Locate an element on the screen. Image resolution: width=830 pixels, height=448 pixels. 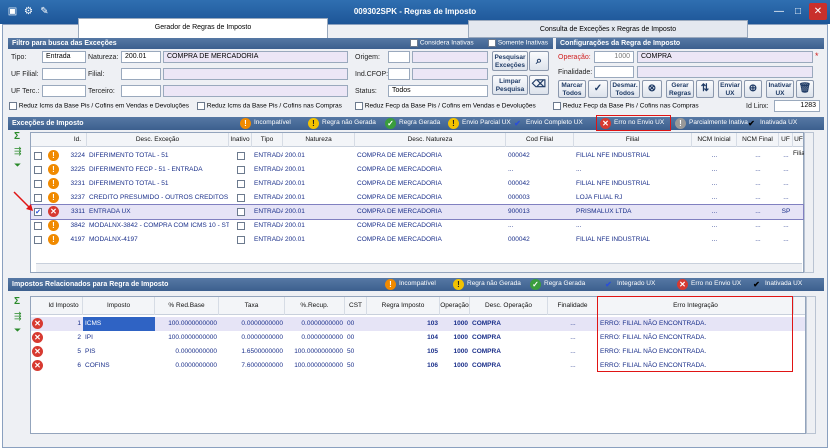
operacao-code-input: 1000 is located at coordinates (614, 57).